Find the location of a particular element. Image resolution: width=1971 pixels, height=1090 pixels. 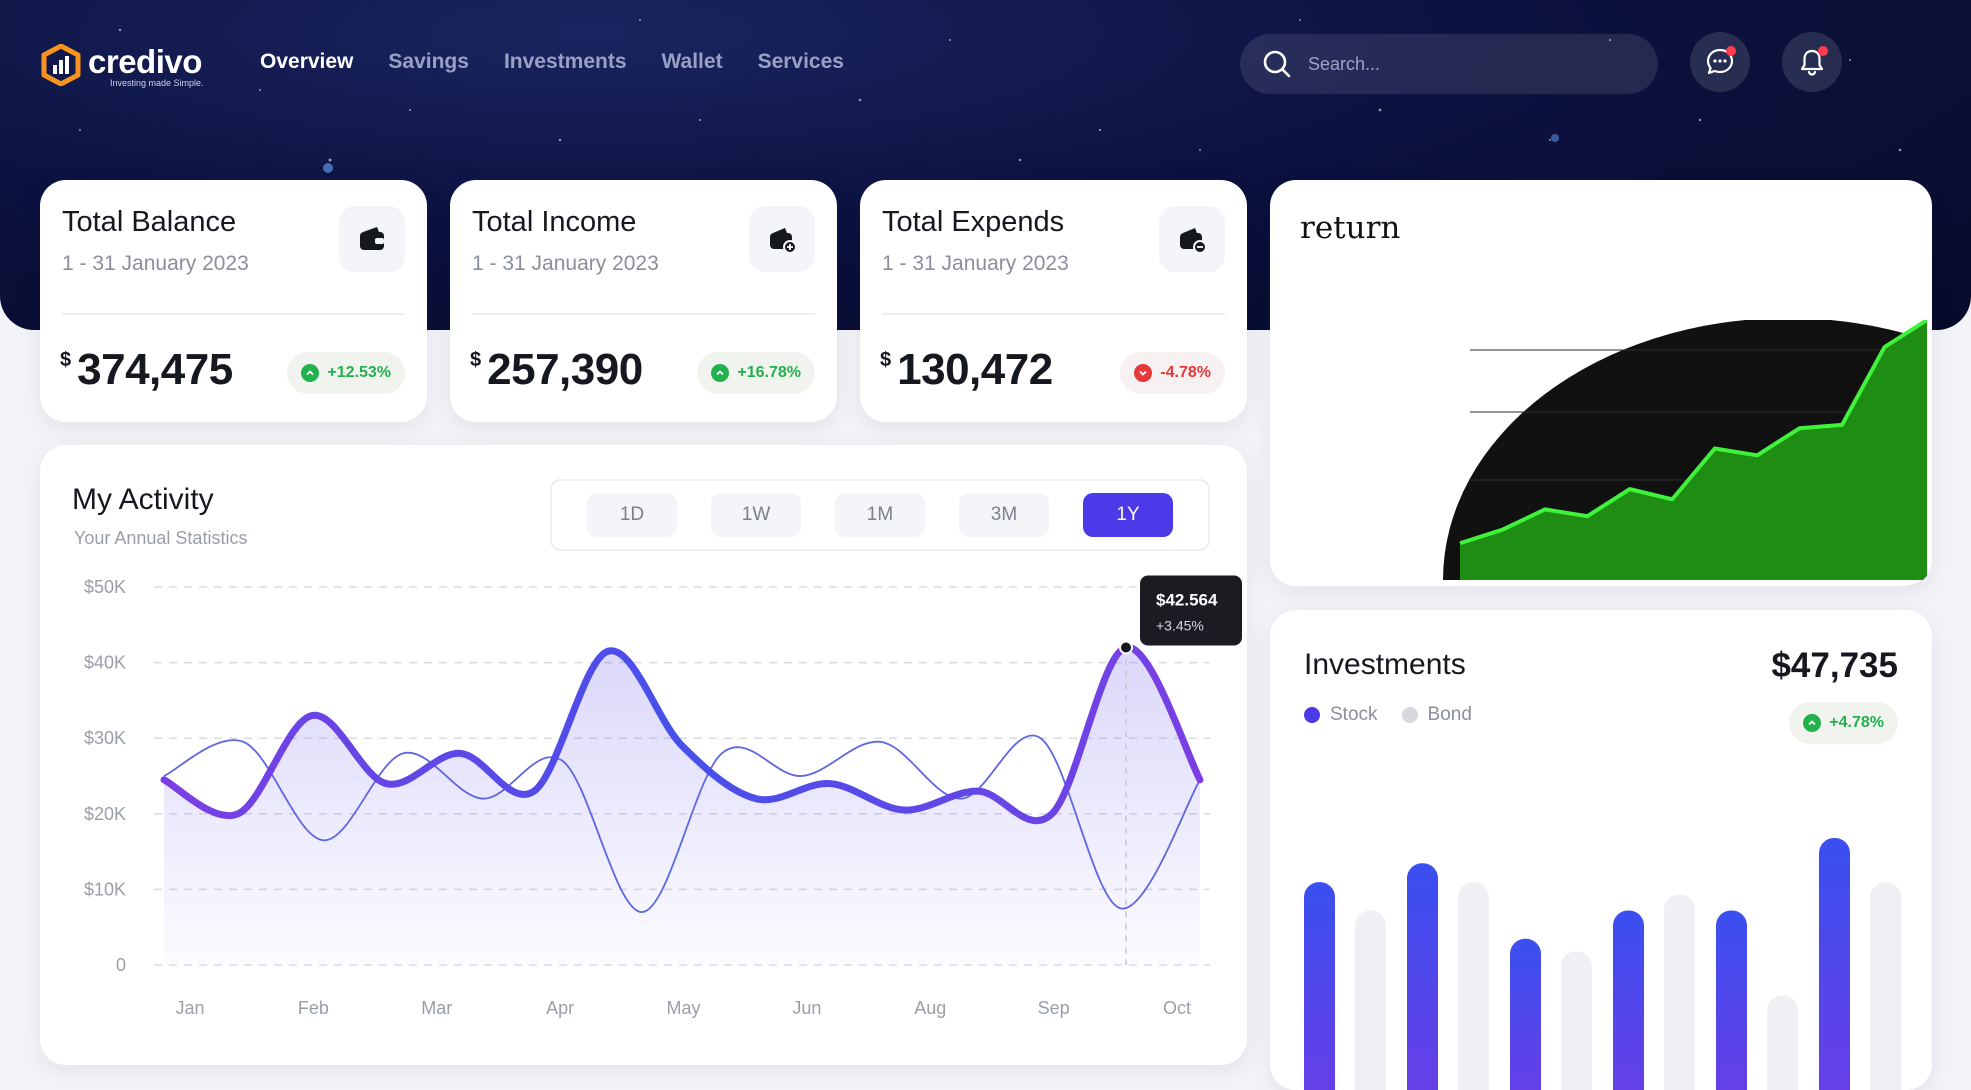

range-3m-button: 3M is located at coordinates (1004, 515).